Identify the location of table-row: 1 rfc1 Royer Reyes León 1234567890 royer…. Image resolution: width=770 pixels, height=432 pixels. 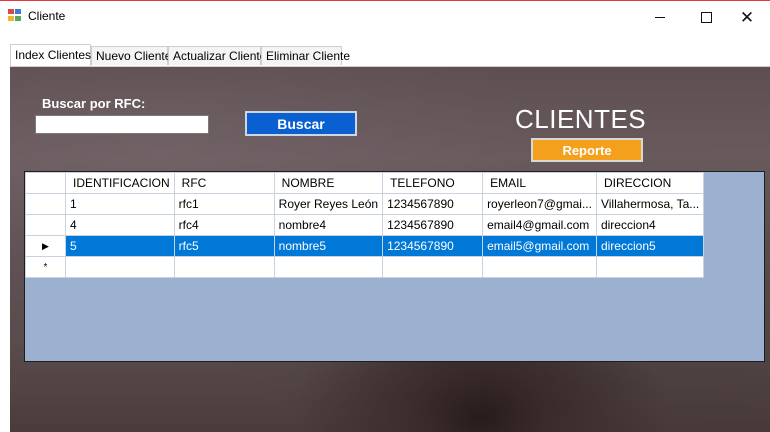
(365, 204).